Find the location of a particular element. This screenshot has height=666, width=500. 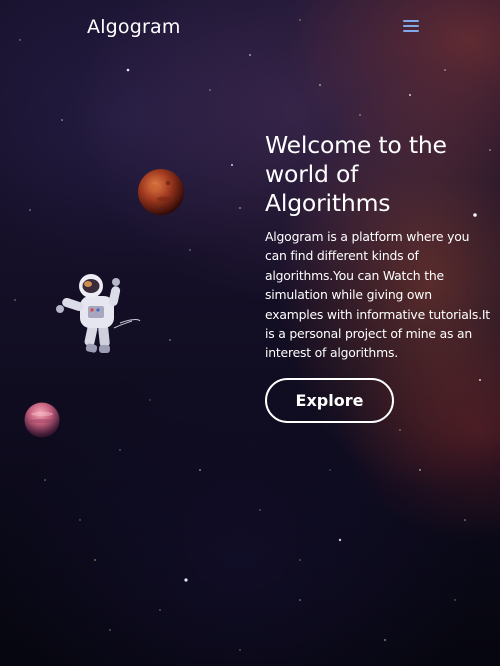

explore-button: Explore is located at coordinates (329, 400).